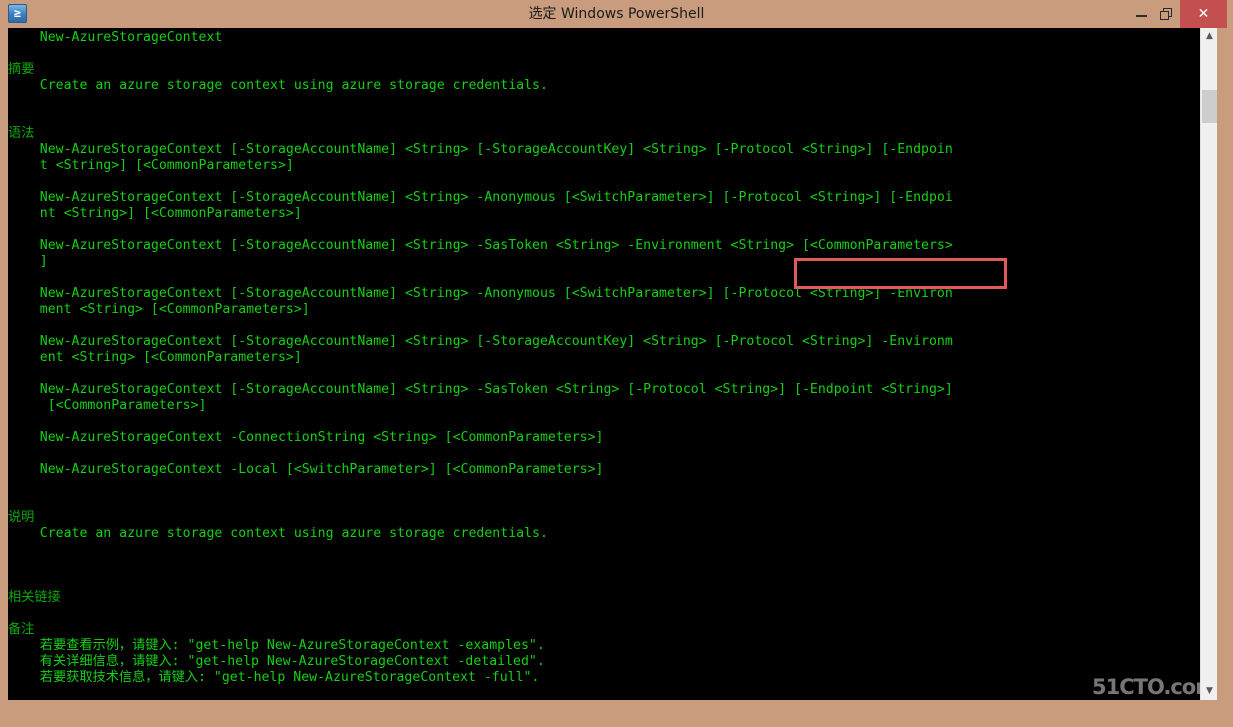 Image resolution: width=1233 pixels, height=727 pixels. Describe the element at coordinates (1209, 691) in the screenshot. I see `scroll-down-arrow-icon: ▼` at that location.